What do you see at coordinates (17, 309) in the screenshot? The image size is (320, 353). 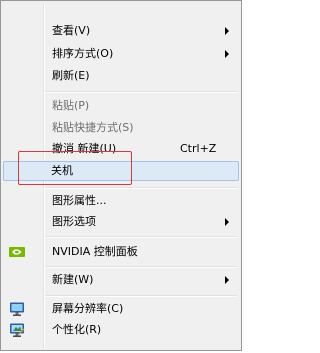 I see `display-icon` at bounding box center [17, 309].